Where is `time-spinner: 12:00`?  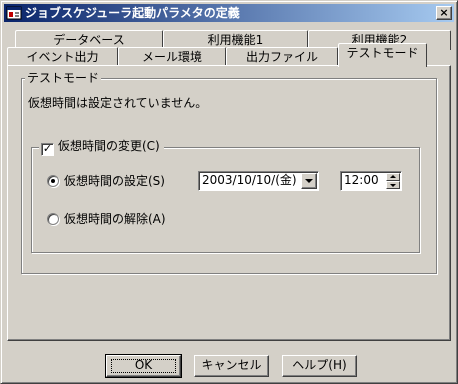
time-spinner: 12:00 is located at coordinates (371, 181).